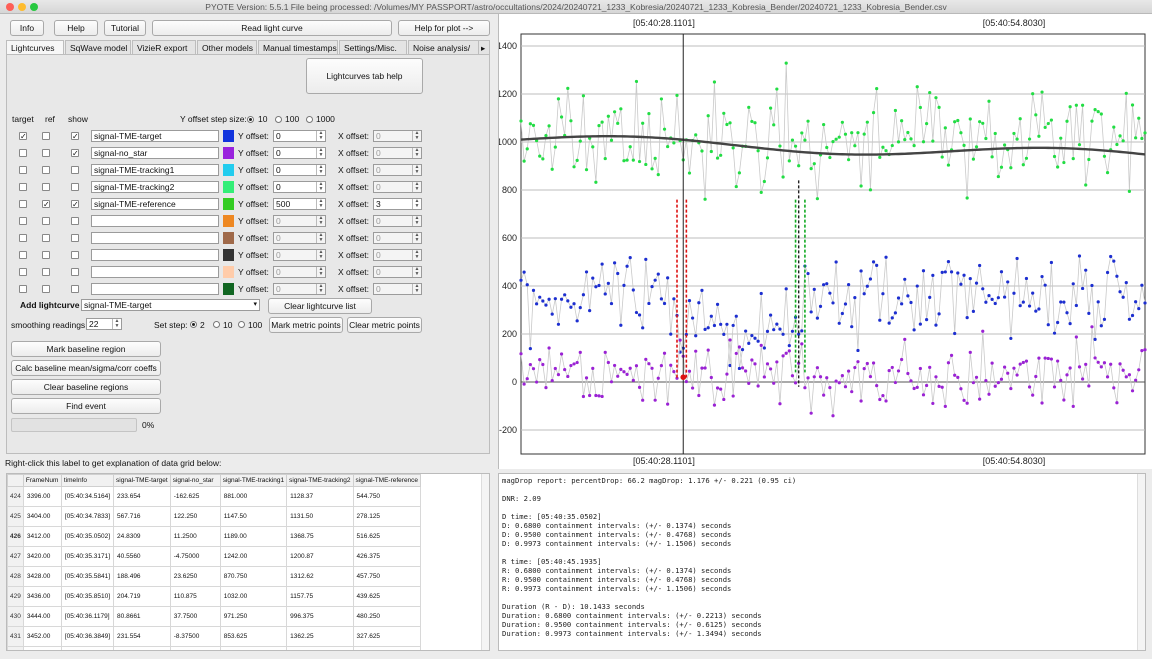 The image size is (1152, 659). I want to click on table-cell: [05:40:35.0502], so click(87, 536).